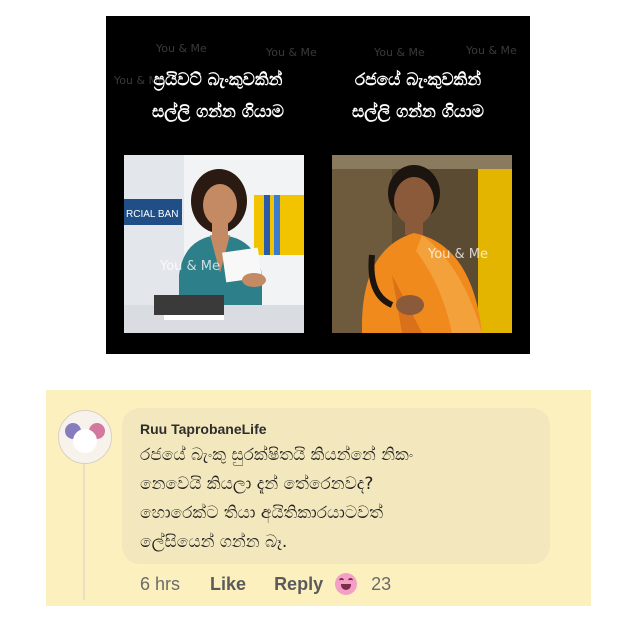 The image size is (640, 640). I want to click on state-bank-employee-photo: You & Me, so click(422, 244).